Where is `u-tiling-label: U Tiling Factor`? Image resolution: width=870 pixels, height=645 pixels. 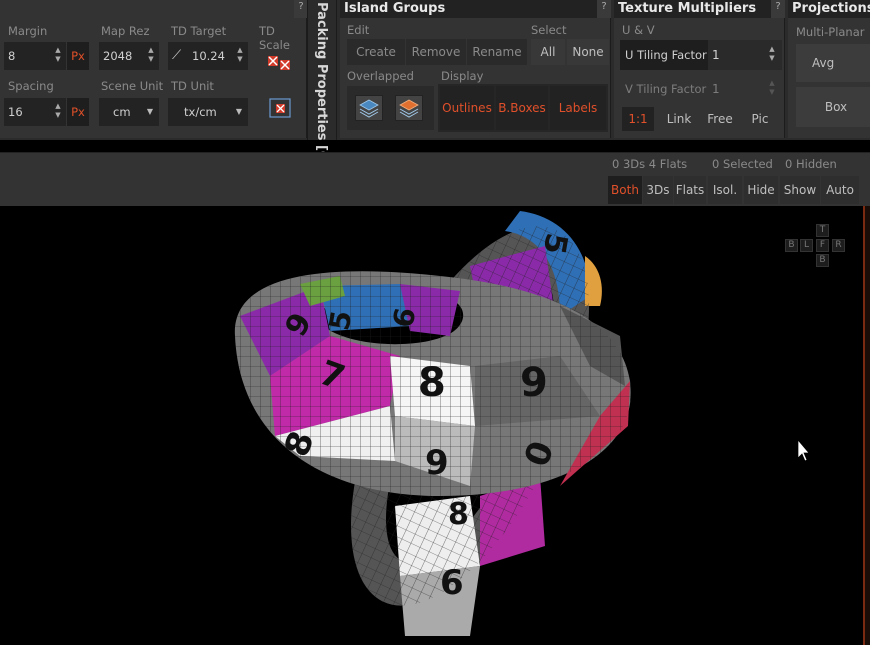 u-tiling-label: U Tiling Factor is located at coordinates (664, 55).